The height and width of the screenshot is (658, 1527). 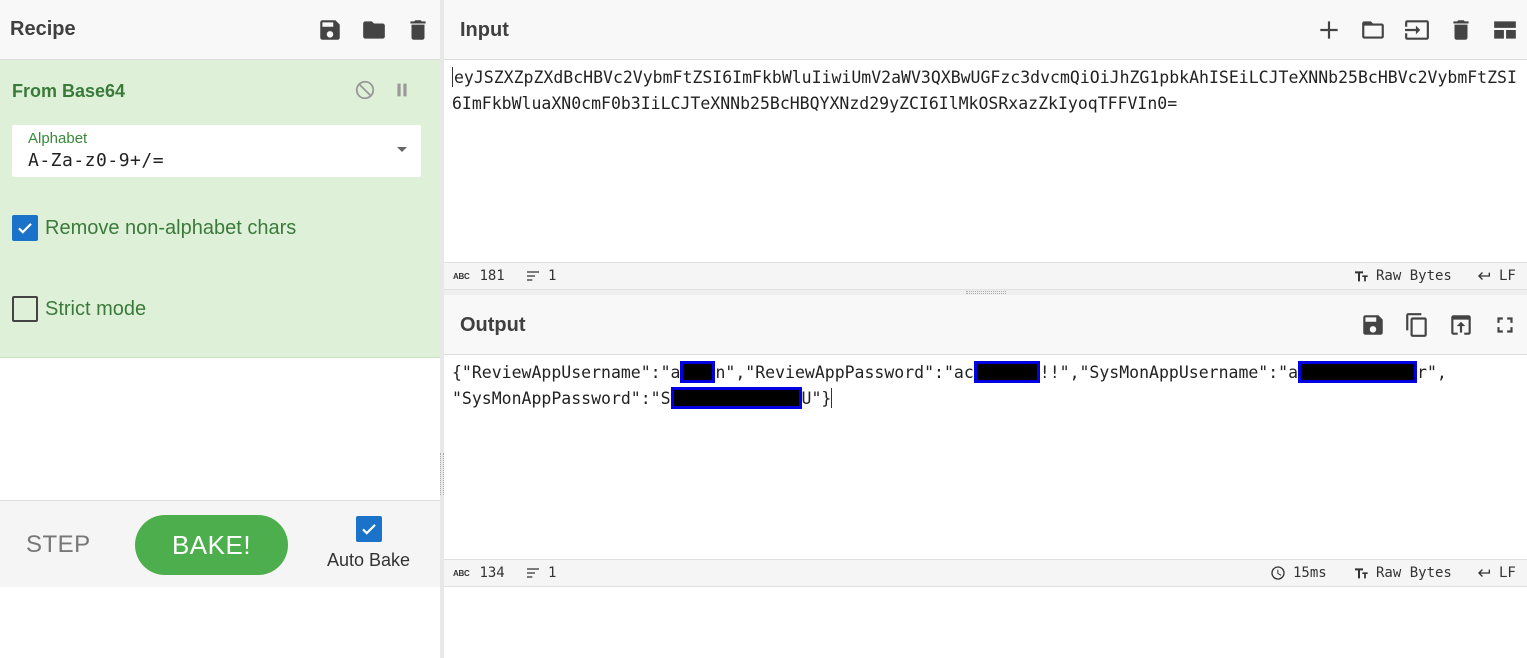 I want to click on save-recipe-button, so click(x=330, y=30).